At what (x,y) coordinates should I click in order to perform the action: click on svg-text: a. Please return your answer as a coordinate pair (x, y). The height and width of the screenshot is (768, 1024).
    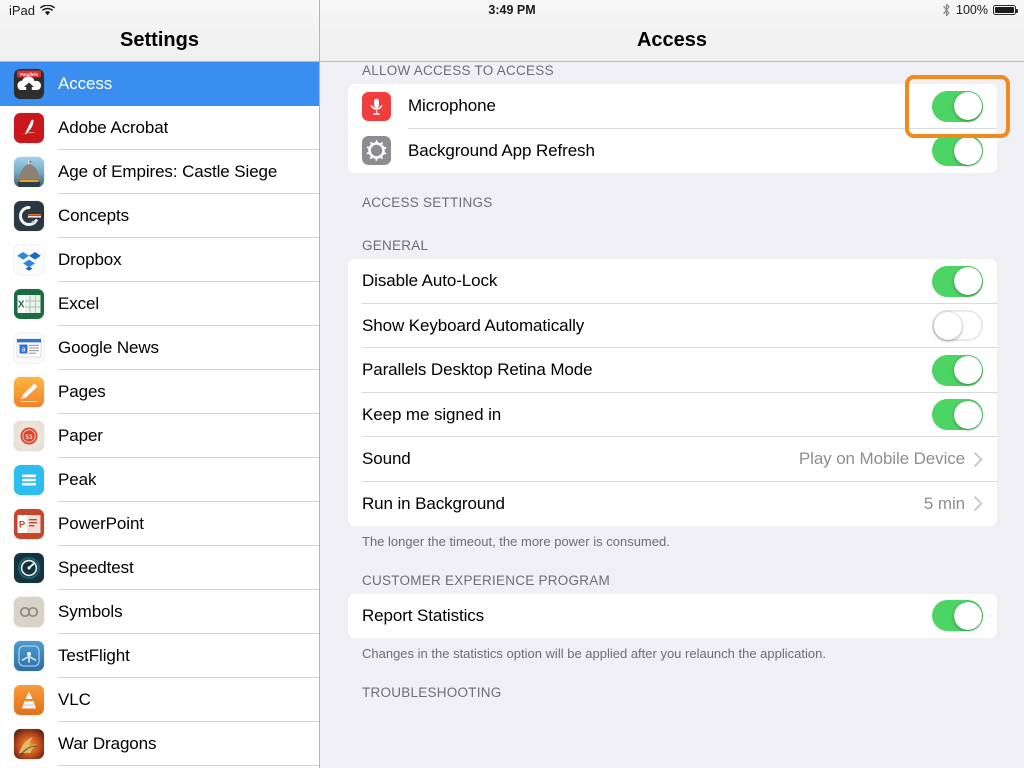
    Looking at the image, I should click on (24, 350).